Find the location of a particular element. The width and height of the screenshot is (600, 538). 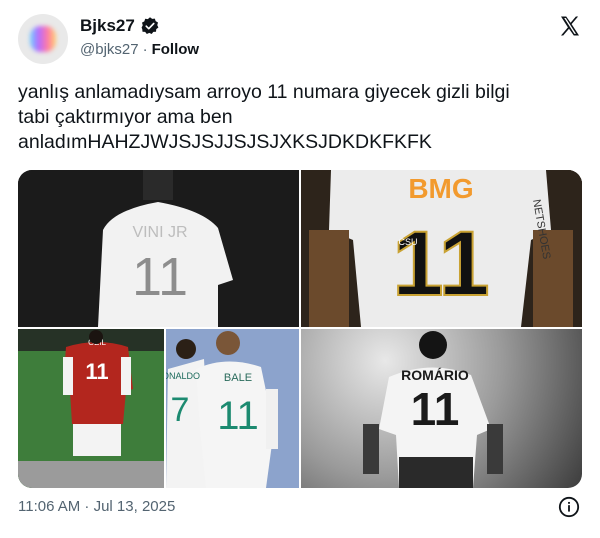

author-name-row: Bjks27 is located at coordinates (120, 26).